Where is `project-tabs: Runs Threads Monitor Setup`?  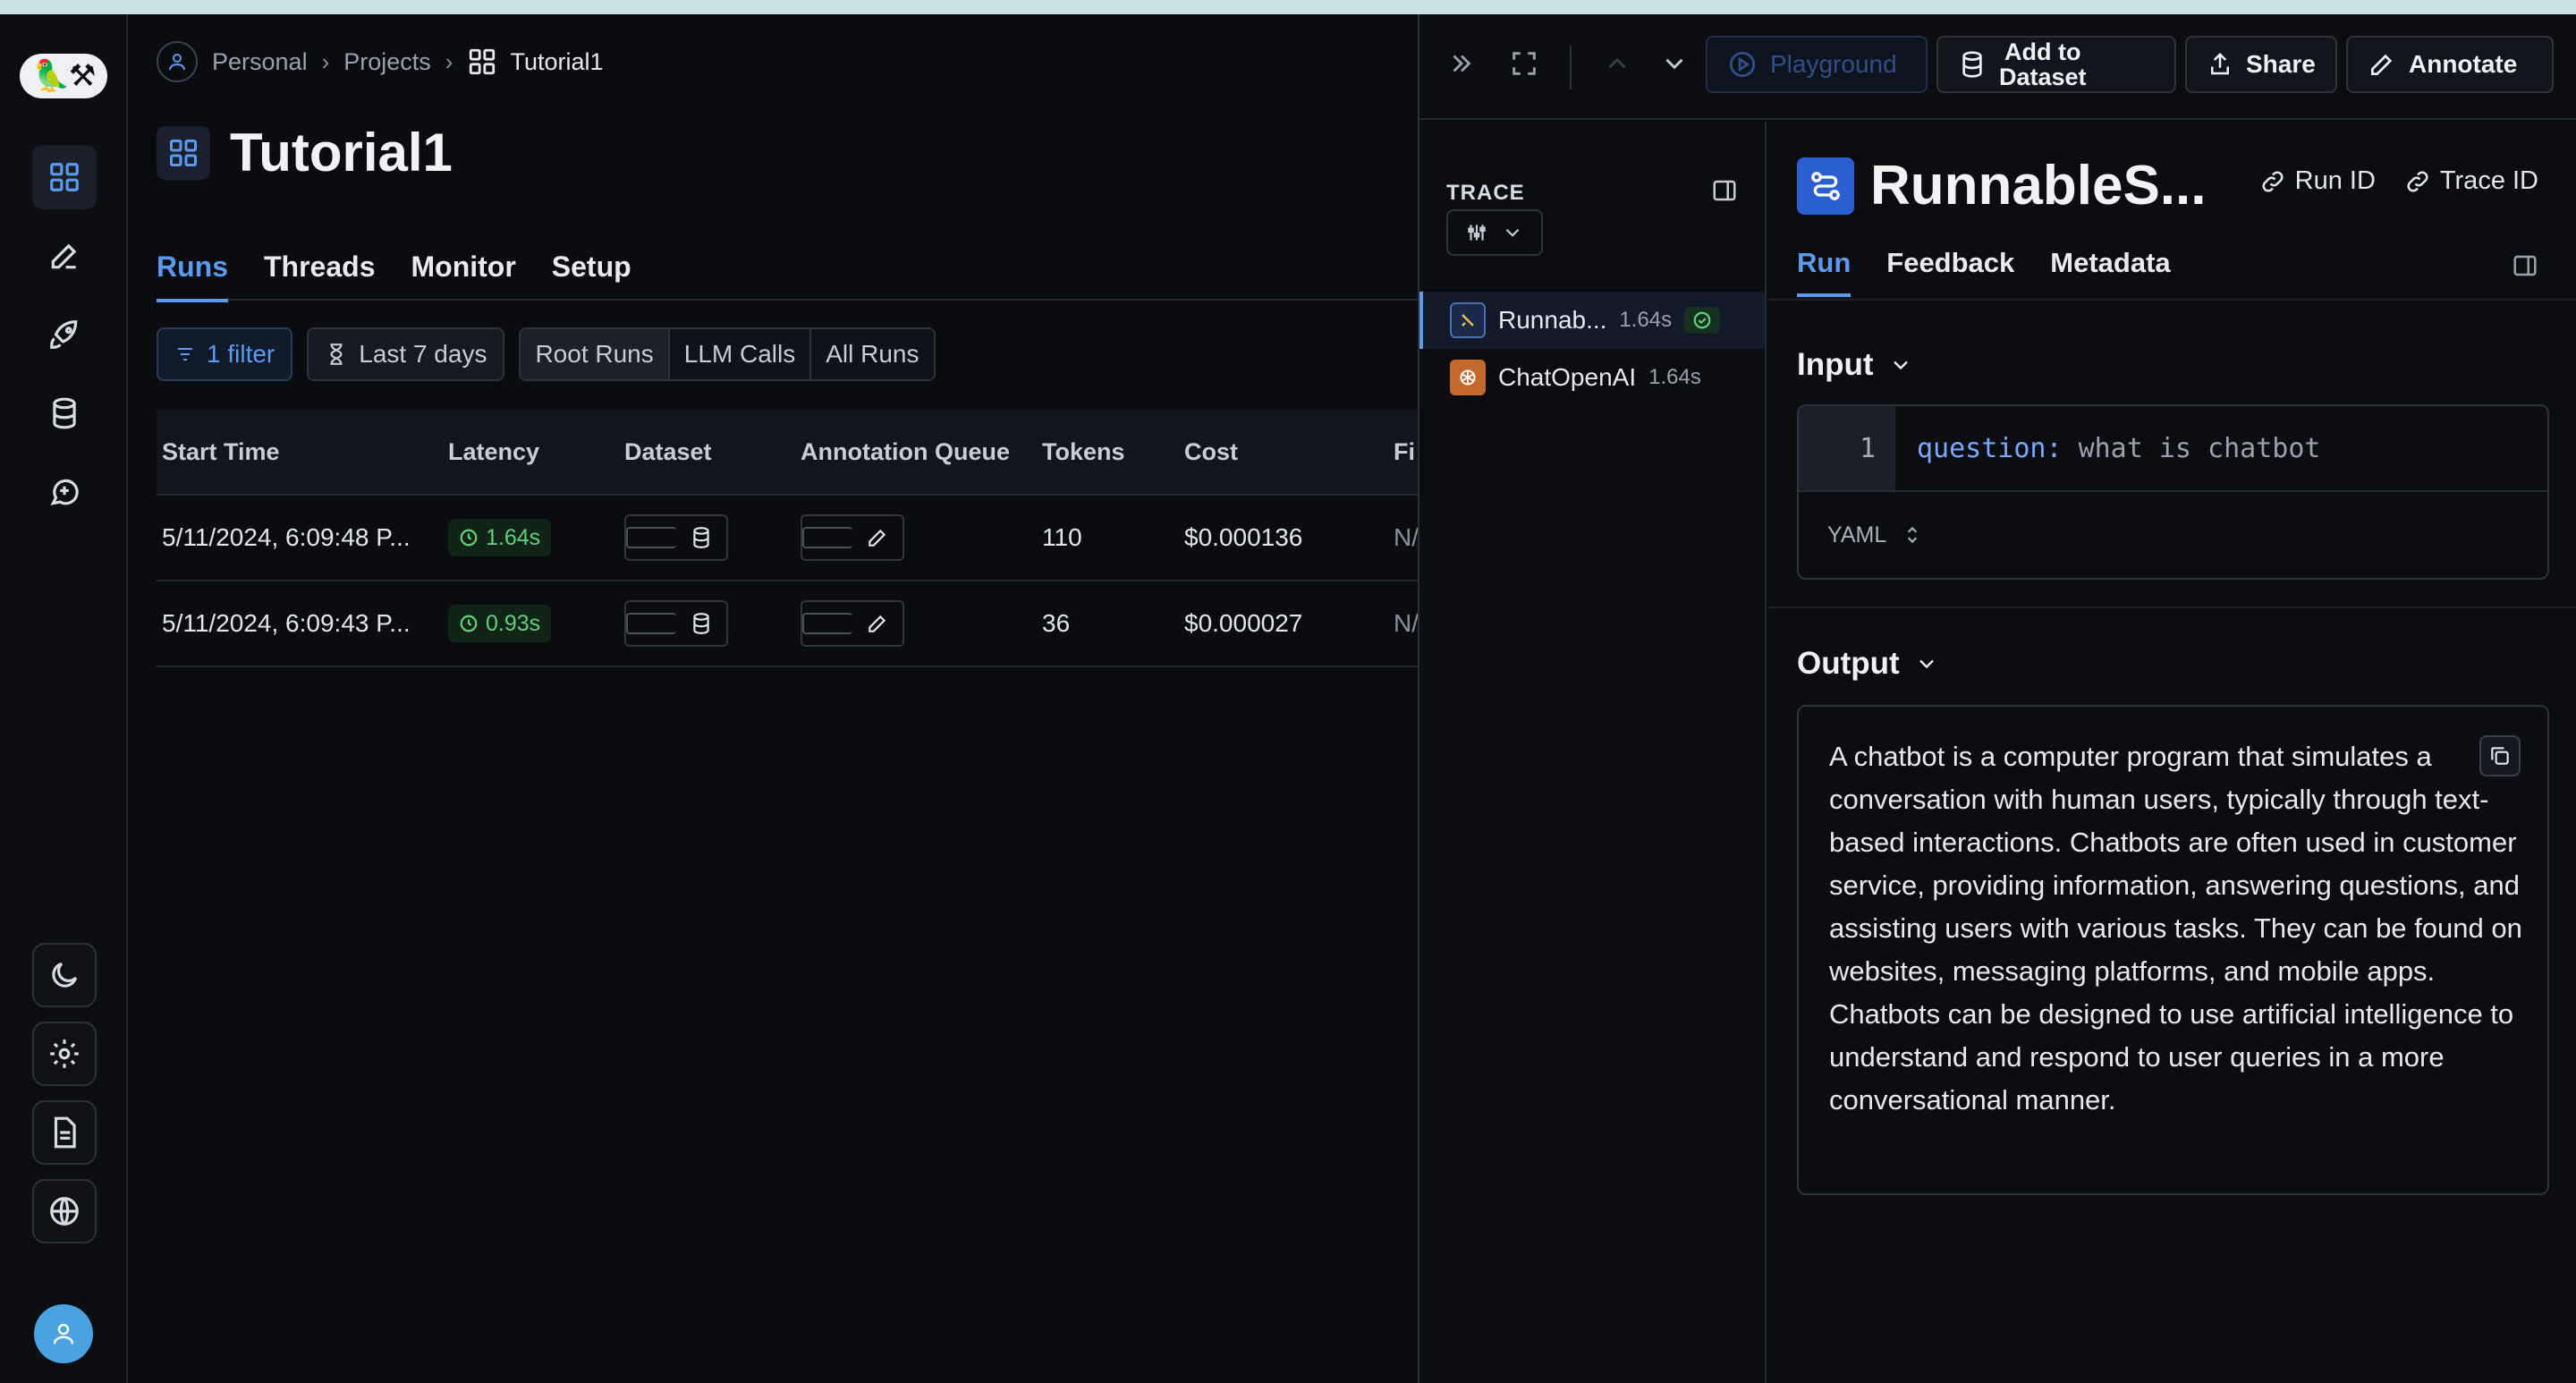 project-tabs: Runs Threads Monitor Setup is located at coordinates (787, 270).